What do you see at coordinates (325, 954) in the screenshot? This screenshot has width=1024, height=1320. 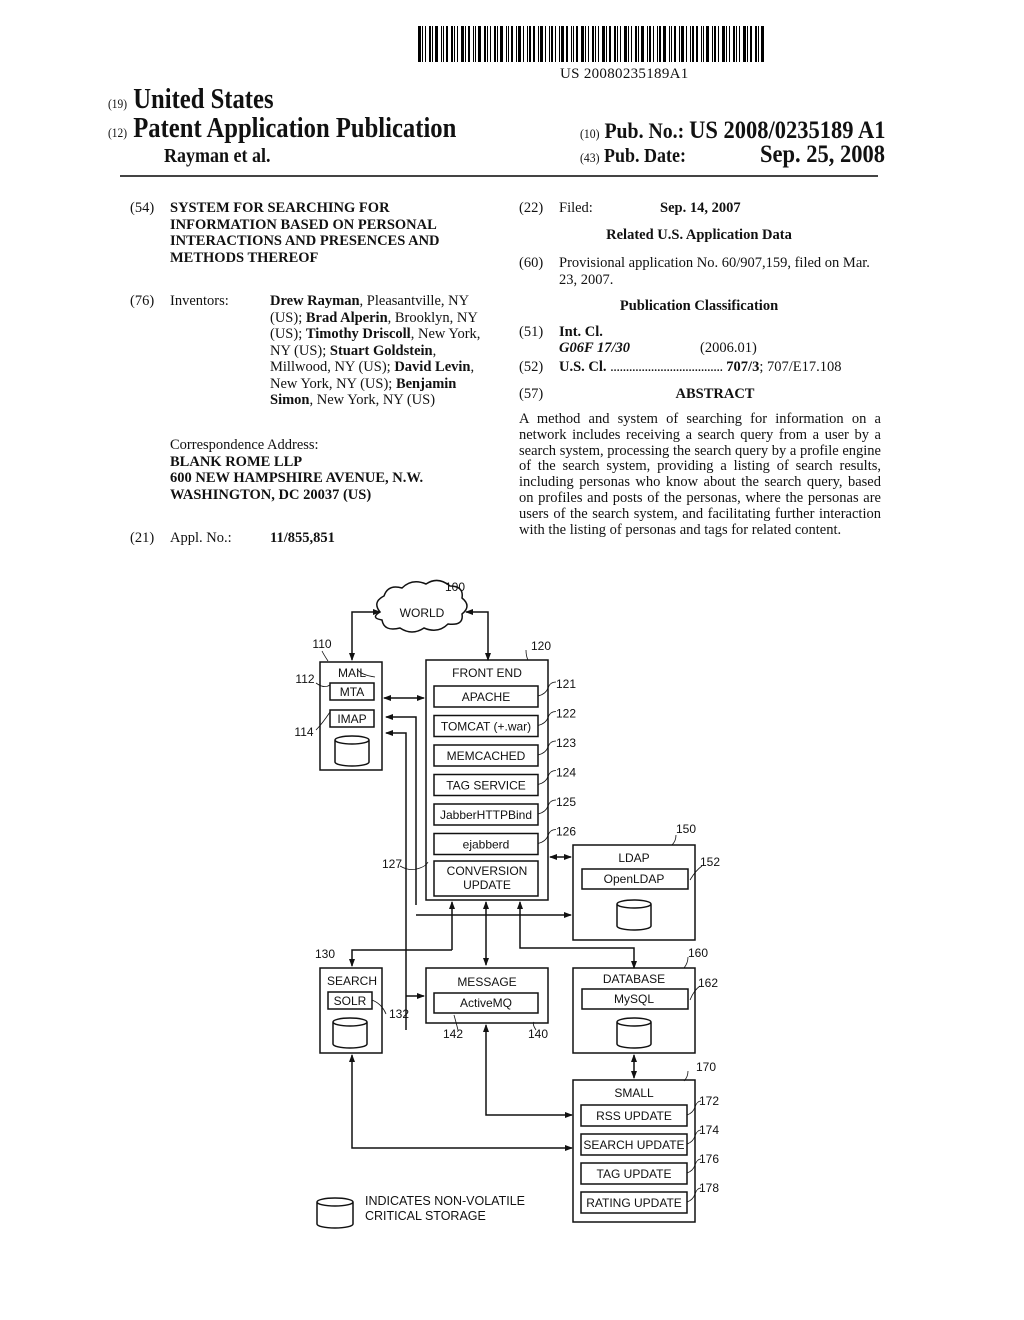 I see `search-ref: 130` at bounding box center [325, 954].